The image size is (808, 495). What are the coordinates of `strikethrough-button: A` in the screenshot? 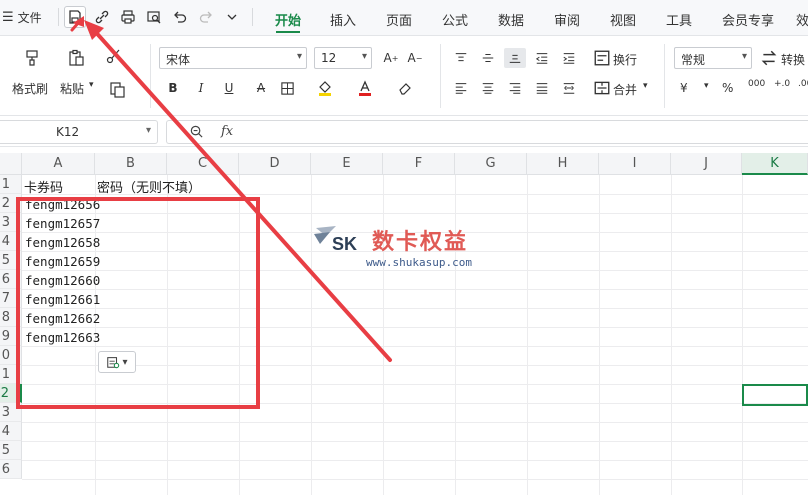 It's located at (261, 88).